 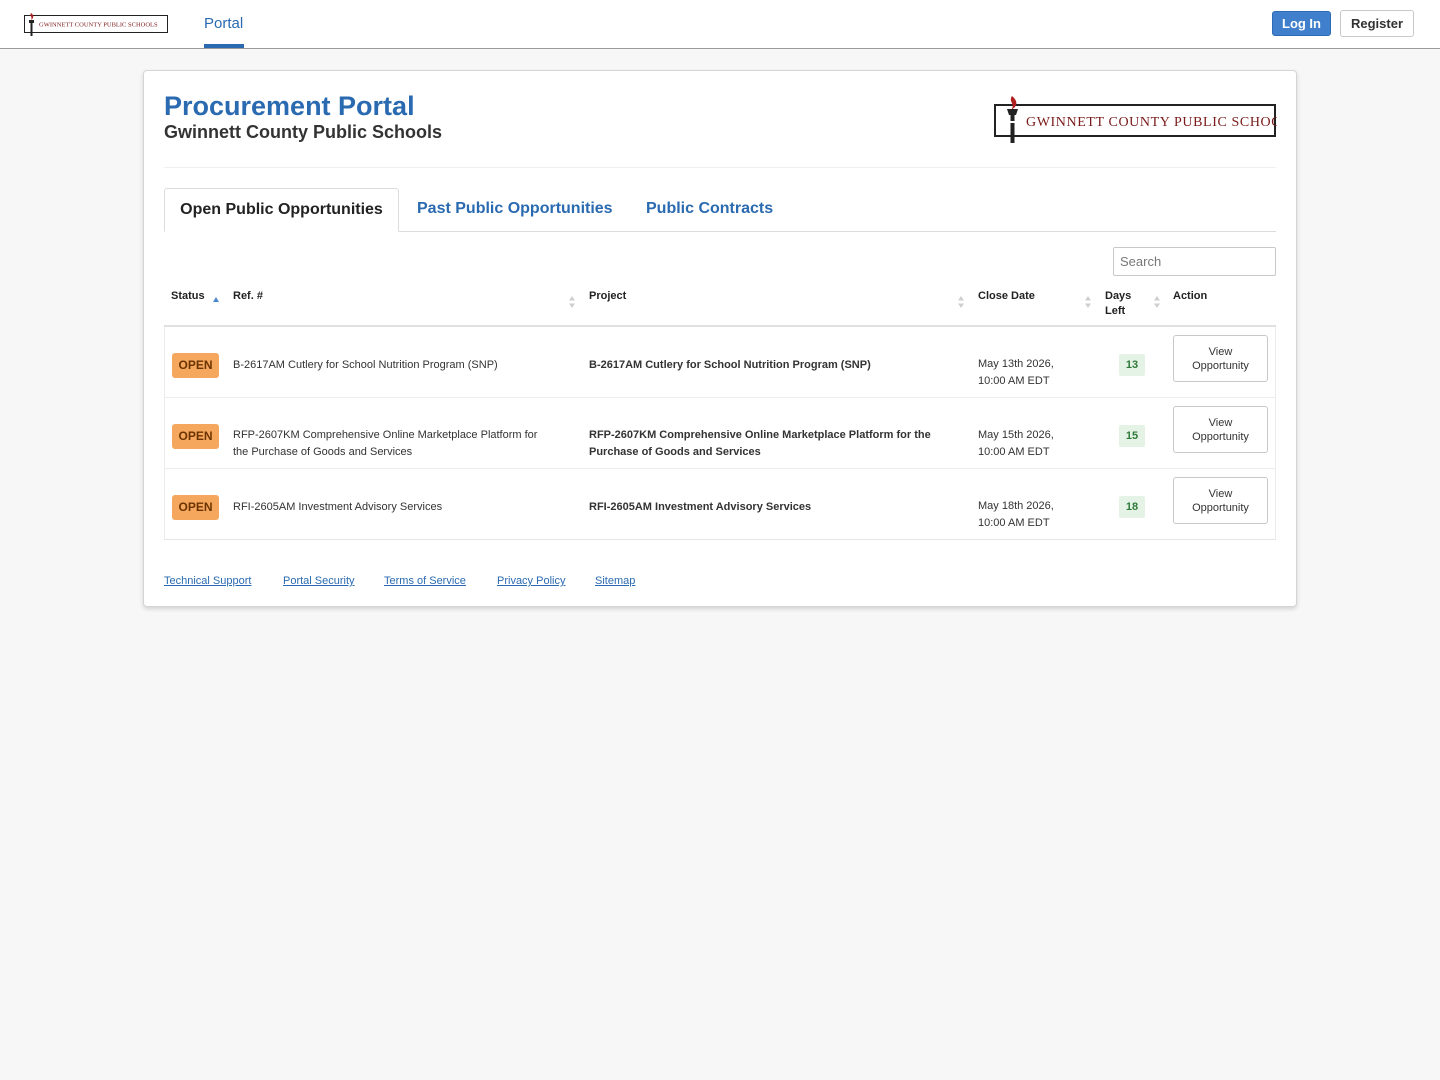 I want to click on ref-text-line2: the Purchase of Goods and Services, so click(x=323, y=452).